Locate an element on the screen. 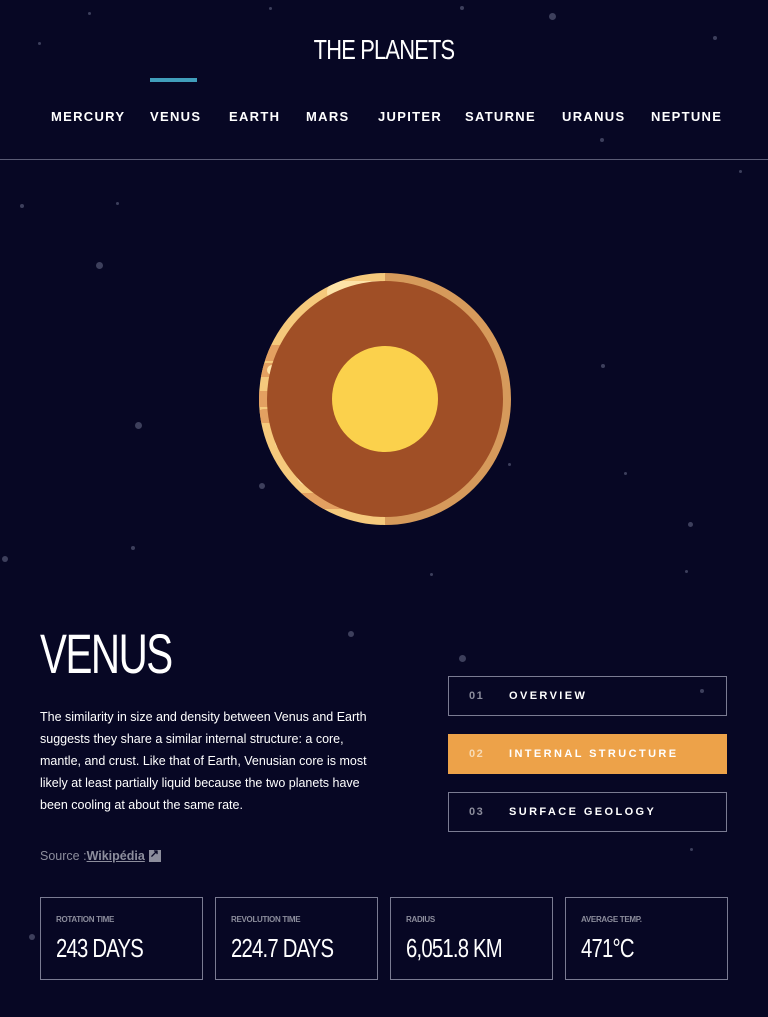 The image size is (768, 1017). nav-item-earth: EARTH is located at coordinates (254, 116).